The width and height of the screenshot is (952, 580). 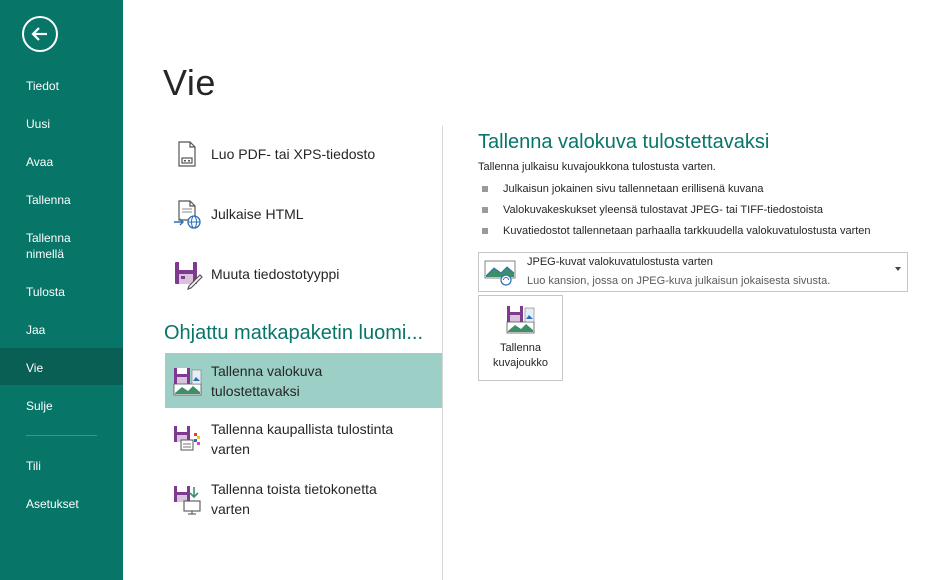 I want to click on nav-item-label: Asetukset, so click(x=52, y=504).